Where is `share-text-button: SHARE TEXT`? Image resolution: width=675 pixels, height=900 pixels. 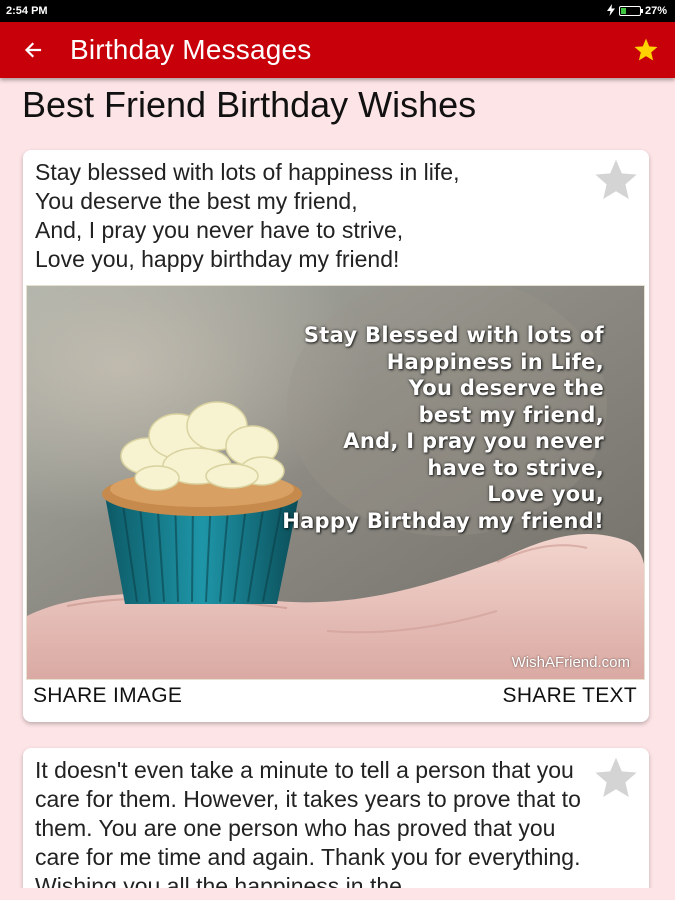 share-text-button: SHARE TEXT is located at coordinates (570, 696).